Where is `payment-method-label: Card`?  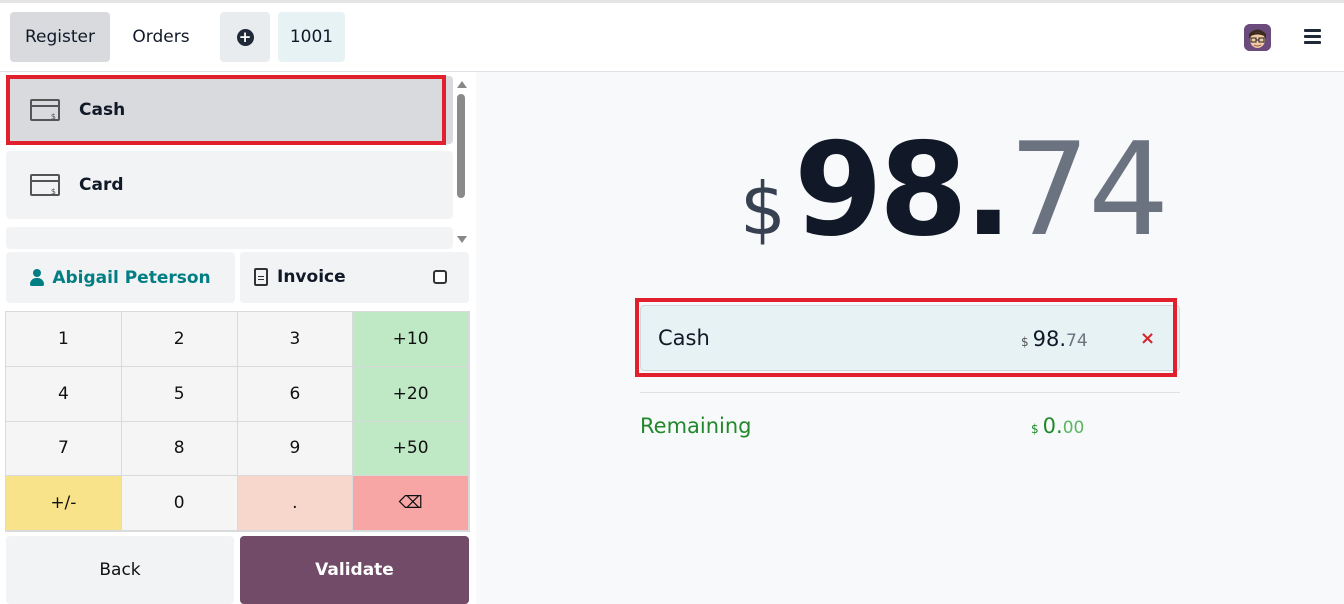
payment-method-label: Card is located at coordinates (101, 185).